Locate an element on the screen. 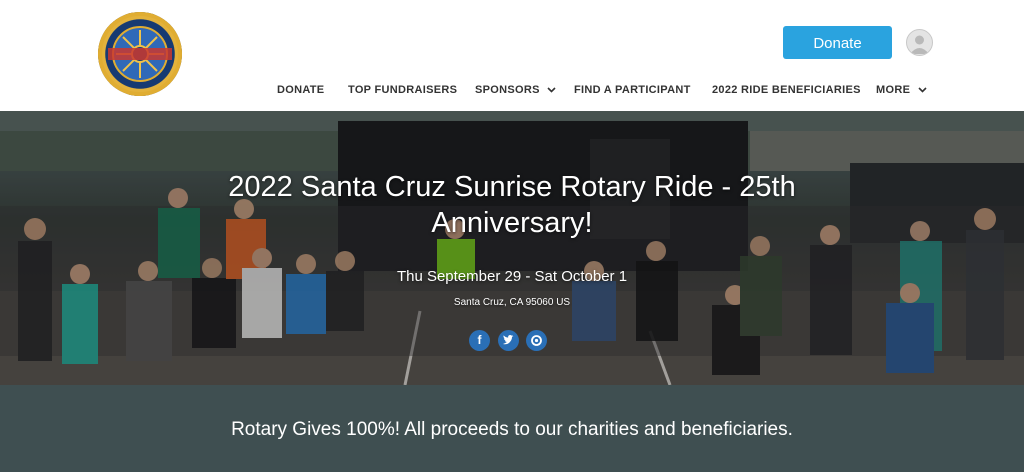 The image size is (1024, 472). donate-button: Donate is located at coordinates (837, 42).